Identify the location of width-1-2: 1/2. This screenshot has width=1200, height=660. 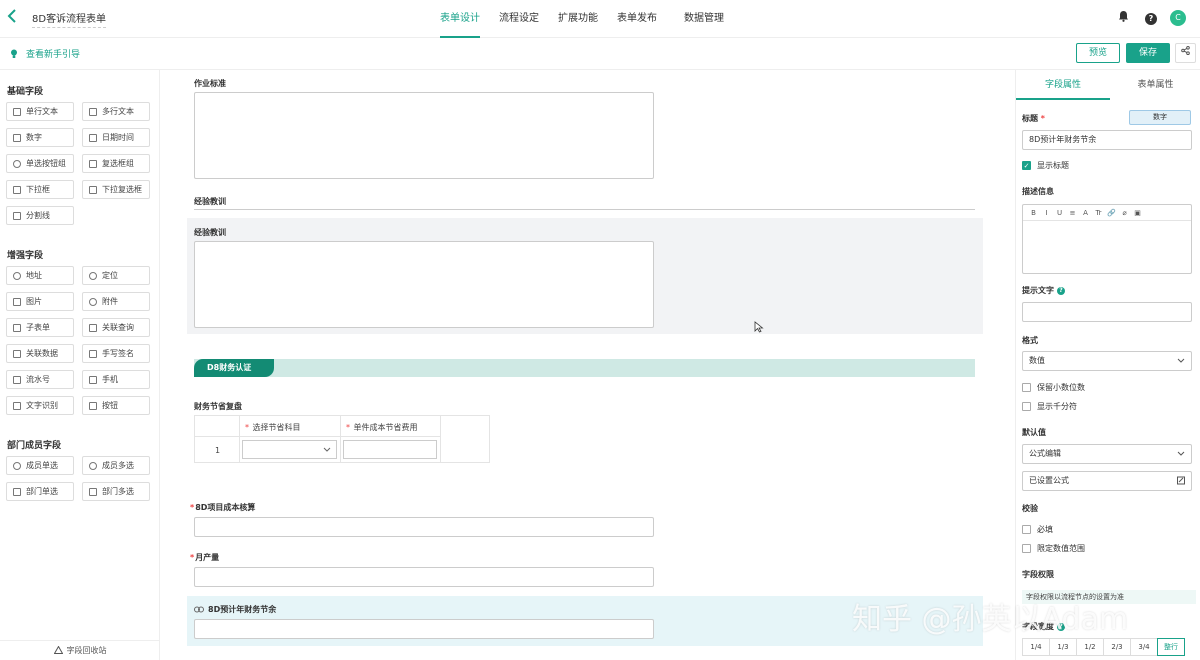
(1090, 647).